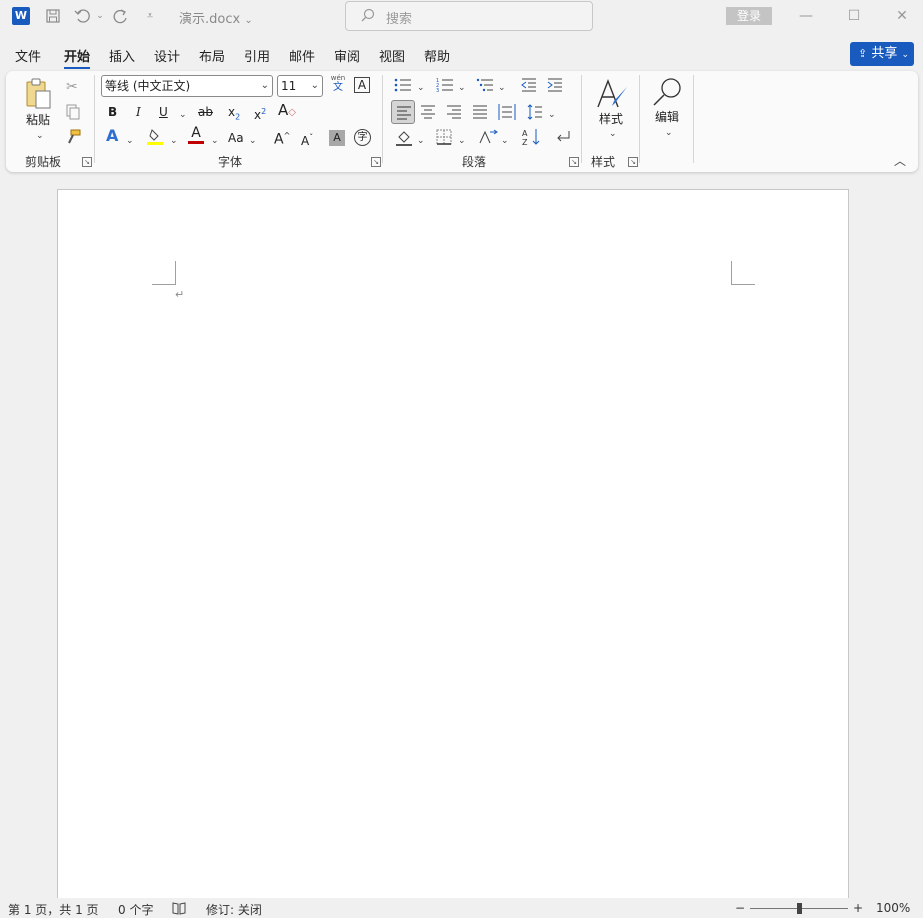  What do you see at coordinates (403, 87) in the screenshot?
I see `bullets-icon` at bounding box center [403, 87].